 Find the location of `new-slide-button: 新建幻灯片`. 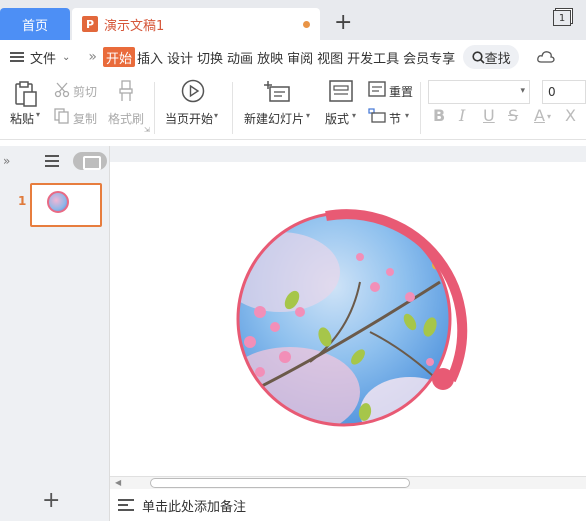

new-slide-button: 新建幻灯片 is located at coordinates (274, 118).